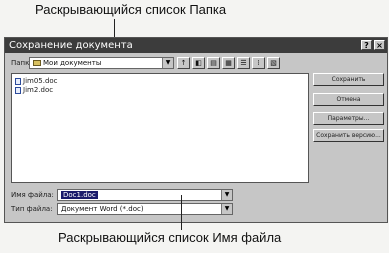  I want to click on filename-input: Doc1.doc ▼, so click(145, 195).